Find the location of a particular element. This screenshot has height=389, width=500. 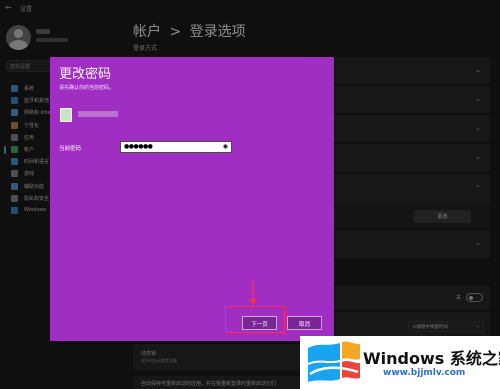

watermark-brand: Windows 系统之家 is located at coordinates (431, 358).